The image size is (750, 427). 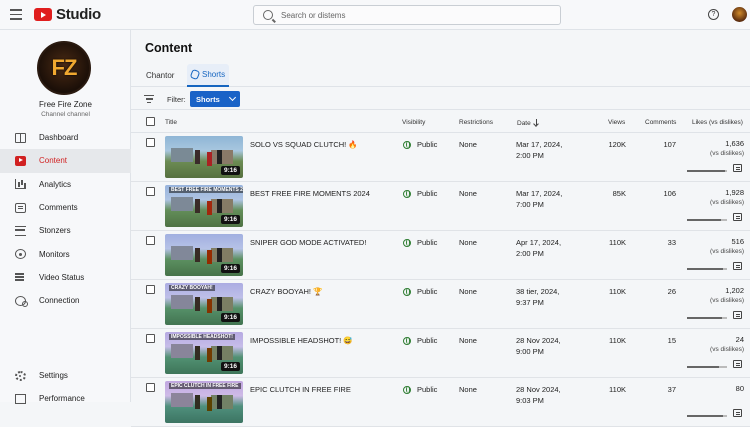 What do you see at coordinates (669, 193) in the screenshot?
I see `comments-cell: 106` at bounding box center [669, 193].